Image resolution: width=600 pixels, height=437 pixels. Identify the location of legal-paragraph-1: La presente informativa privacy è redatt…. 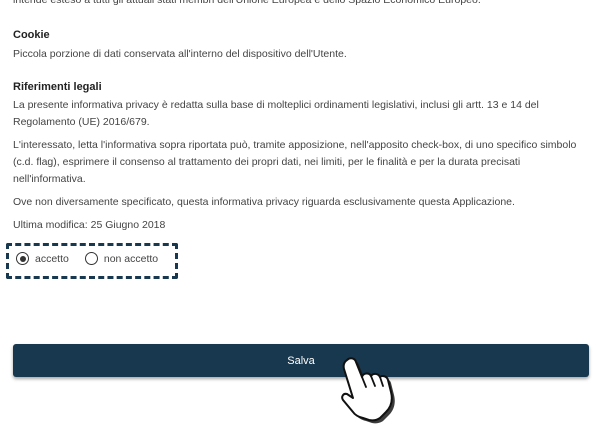
(276, 113).